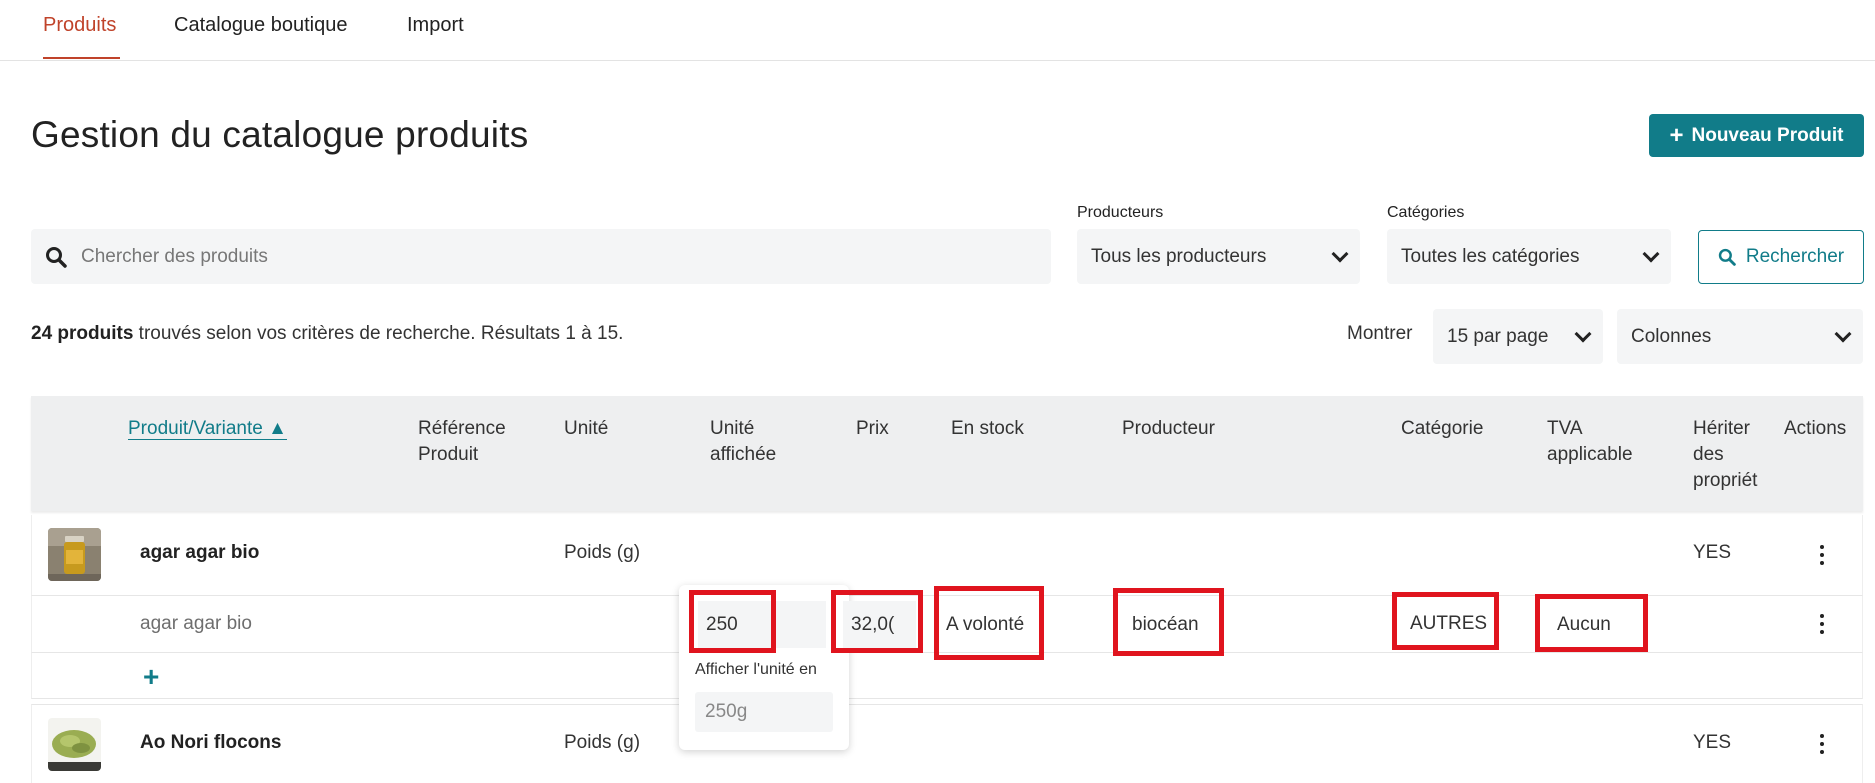 This screenshot has width=1875, height=783. Describe the element at coordinates (937, 30) in the screenshot. I see `top-tabs: Produits Catalogue boutique Import` at that location.